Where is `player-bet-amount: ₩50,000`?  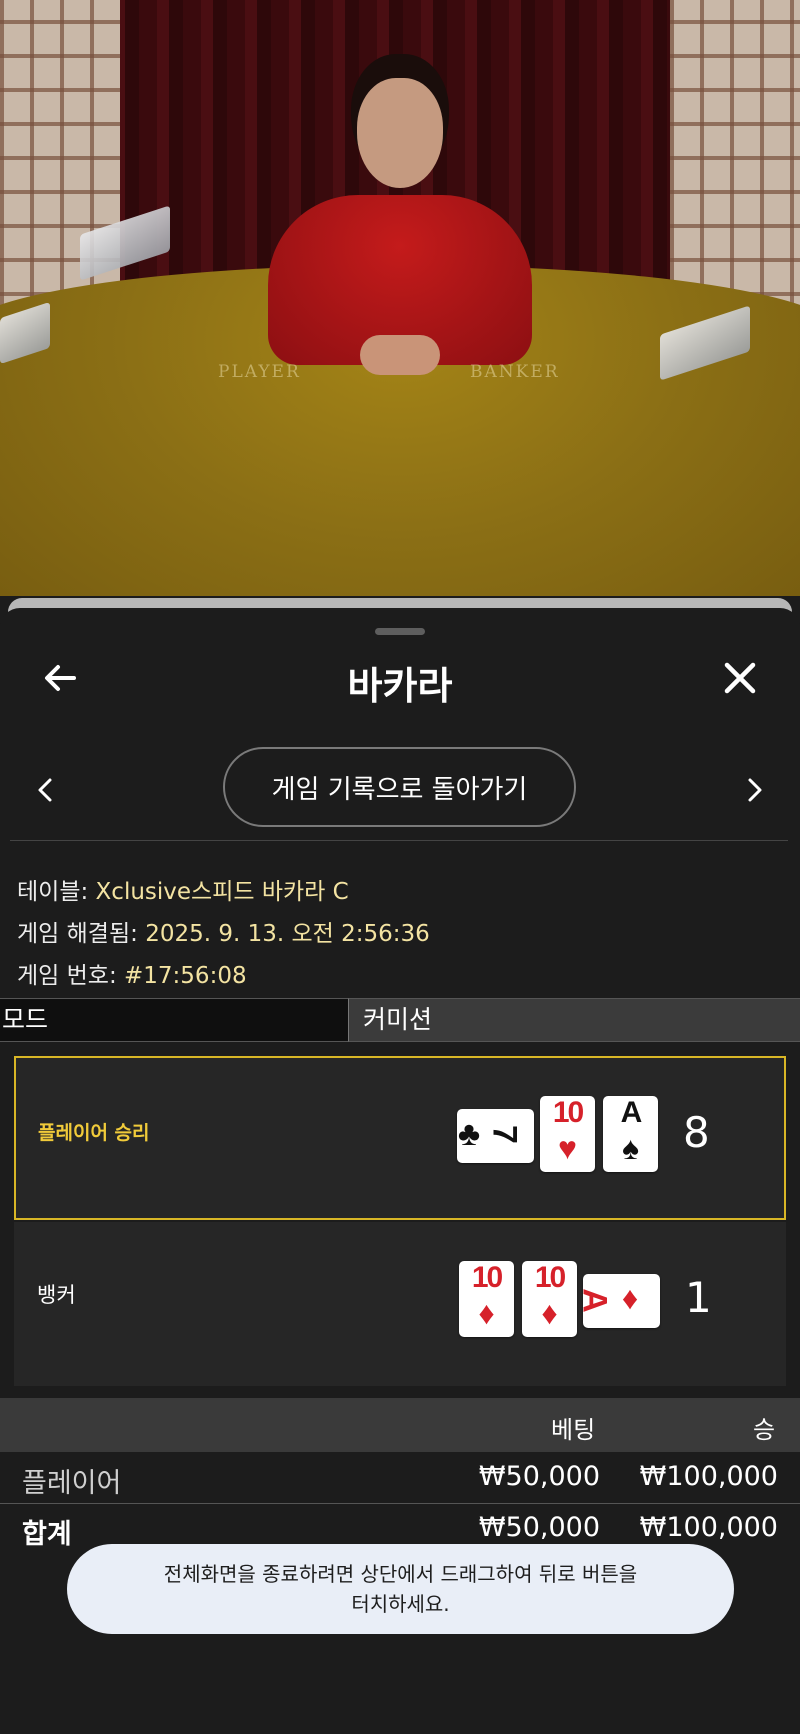
player-bet-amount: ₩50,000 is located at coordinates (539, 1476).